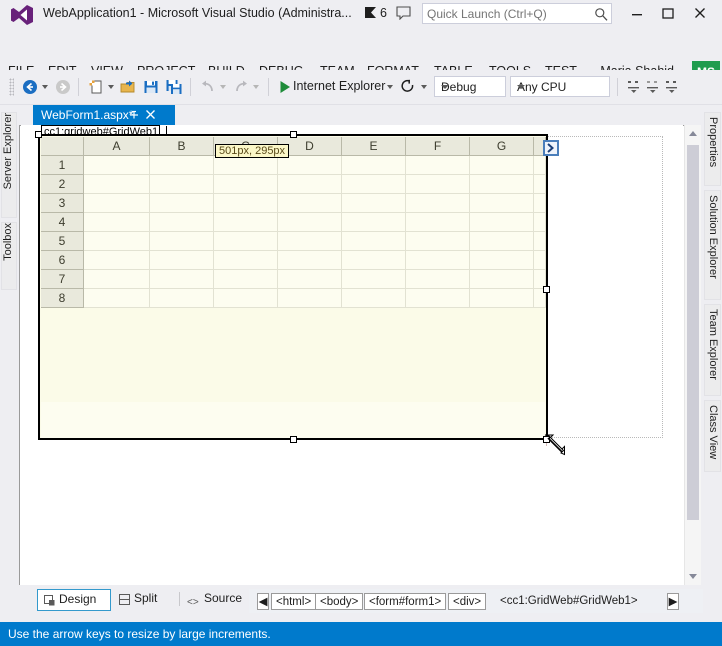  Describe the element at coordinates (502, 165) in the screenshot. I see `cell-G1` at that location.